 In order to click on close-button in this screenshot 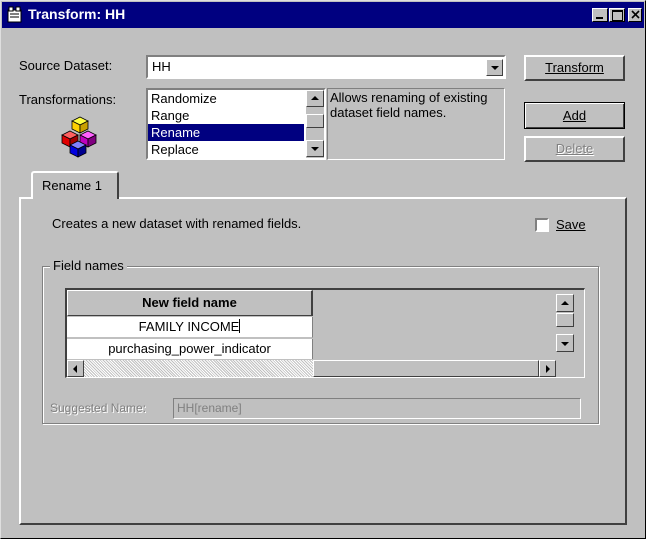, I will do `click(635, 15)`.